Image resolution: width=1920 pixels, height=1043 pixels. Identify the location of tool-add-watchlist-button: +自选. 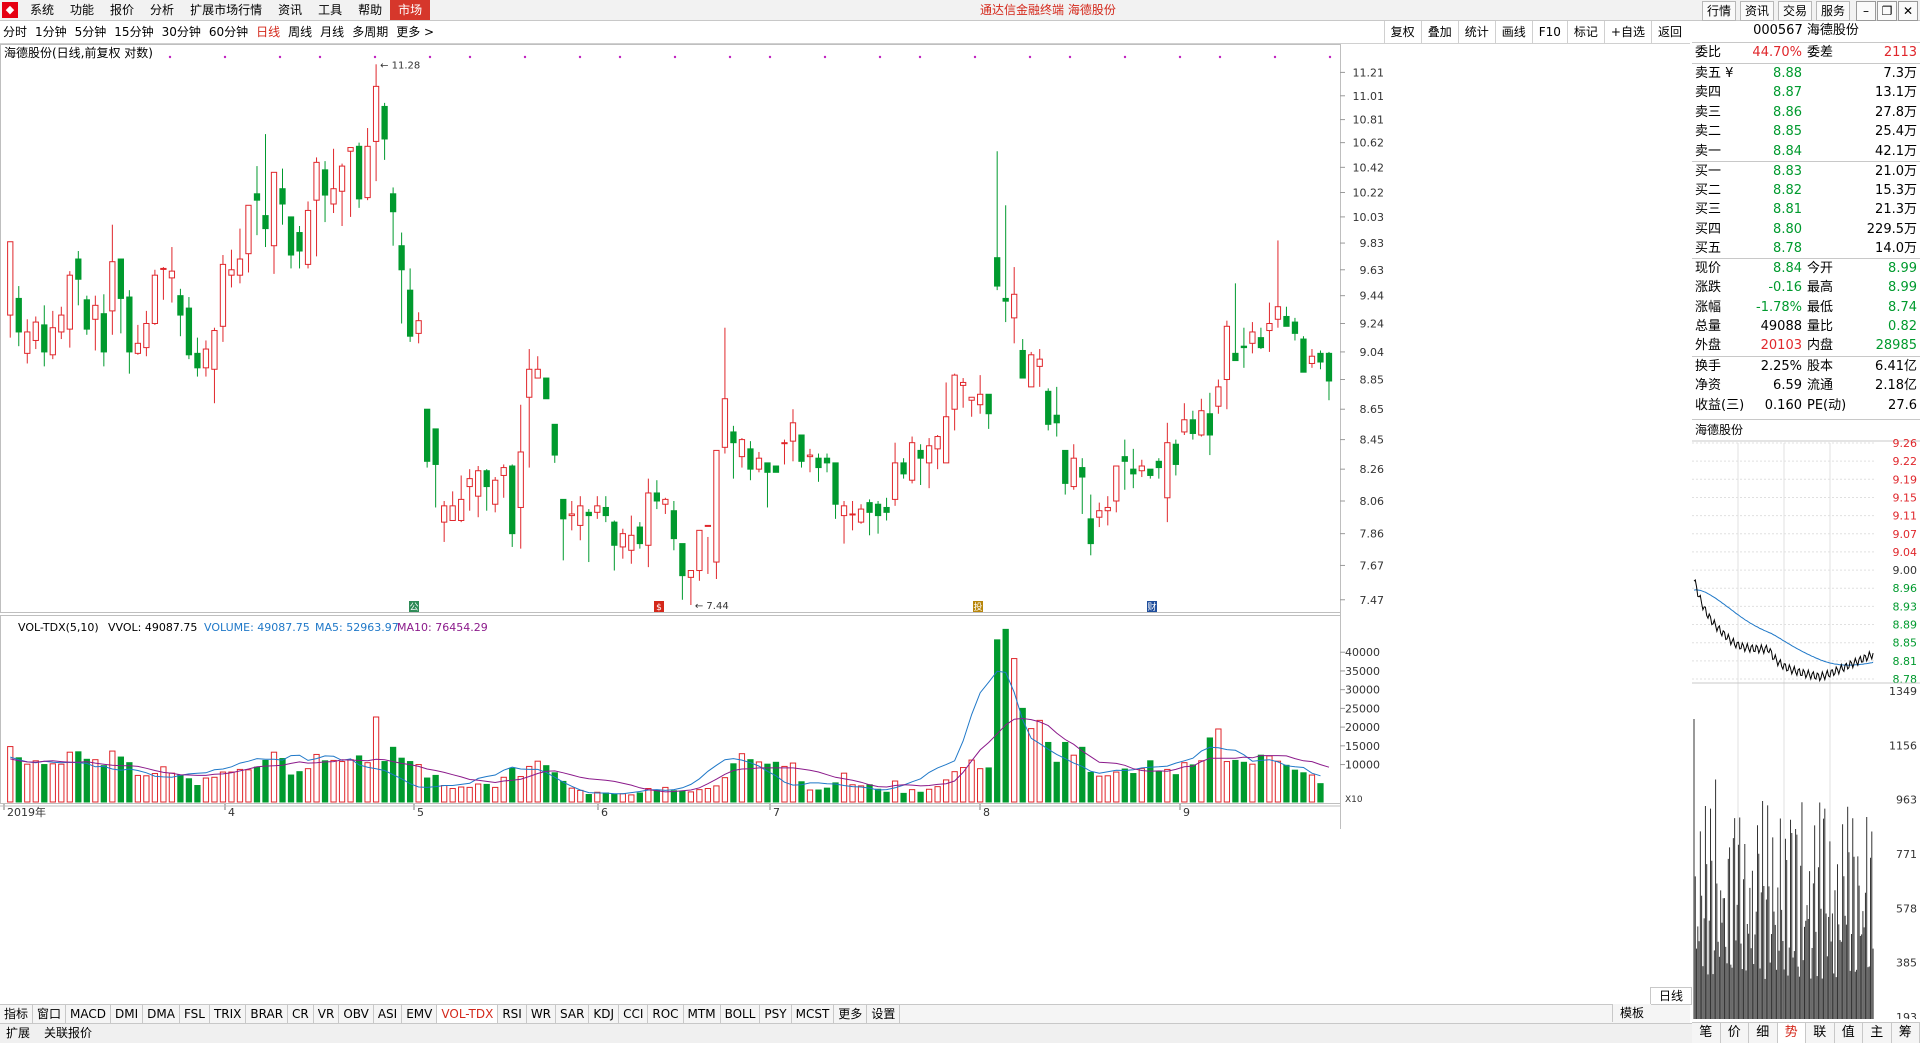
(1627, 32).